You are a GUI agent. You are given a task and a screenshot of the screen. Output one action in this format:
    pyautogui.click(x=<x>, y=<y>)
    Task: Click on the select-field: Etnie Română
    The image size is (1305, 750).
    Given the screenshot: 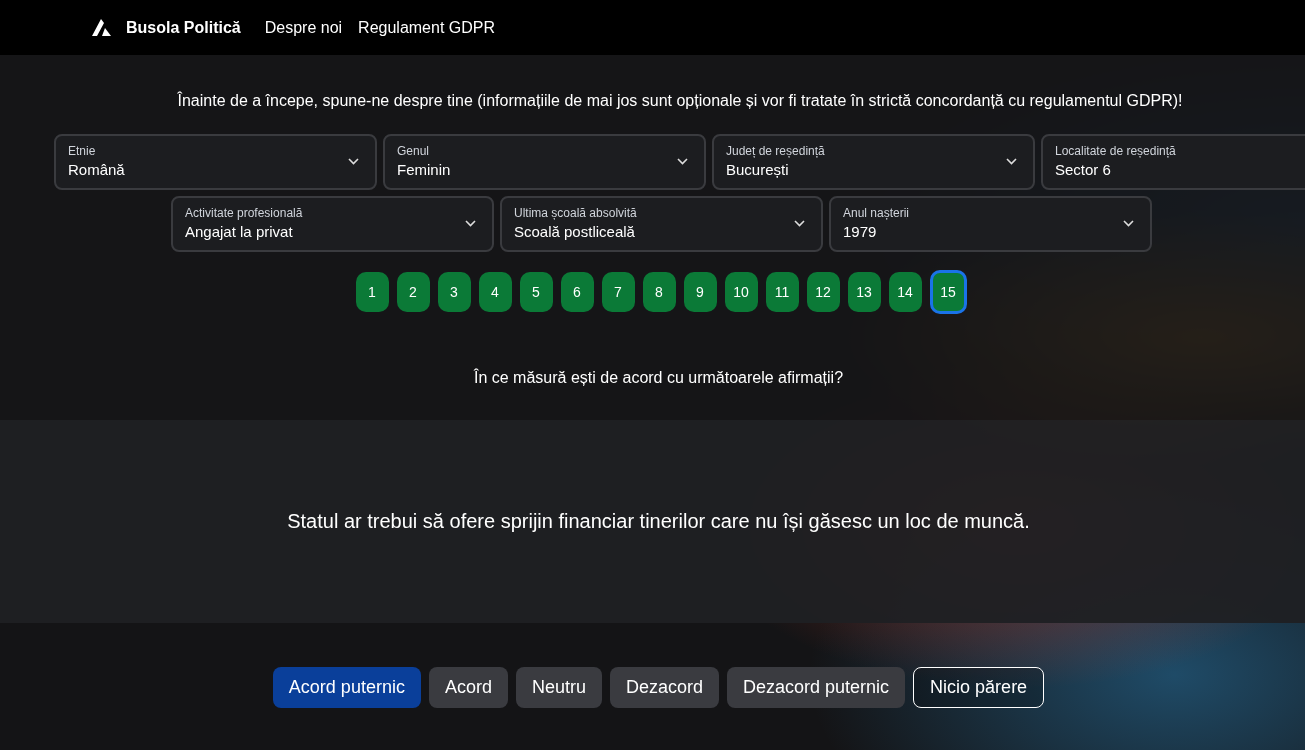 What is the action you would take?
    pyautogui.click(x=215, y=162)
    